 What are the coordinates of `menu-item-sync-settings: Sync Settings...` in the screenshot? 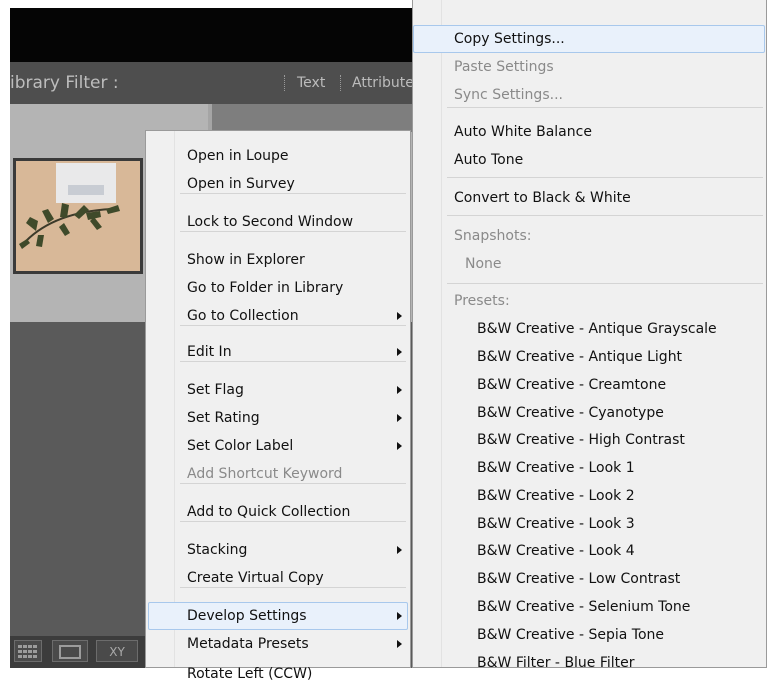 It's located at (508, 95).